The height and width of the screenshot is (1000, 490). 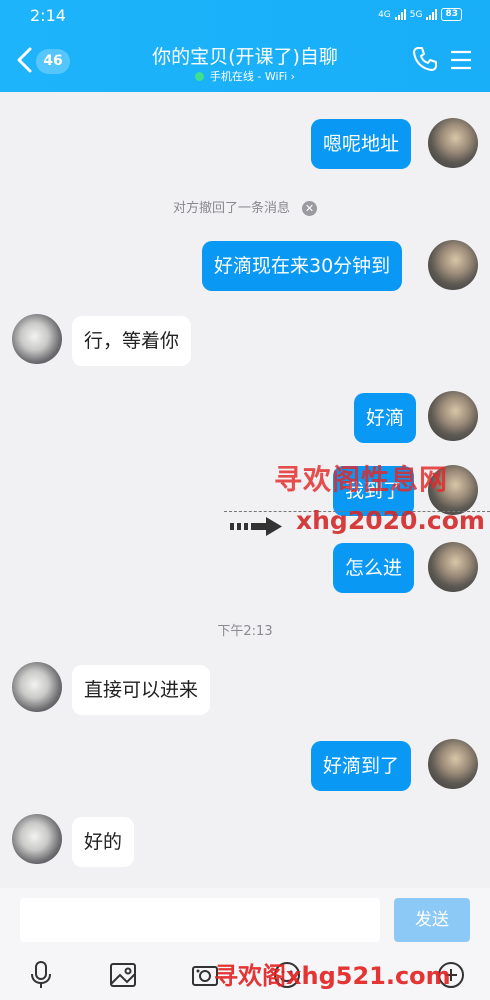 I want to click on status-icons: 4G 5G 83, so click(x=420, y=14).